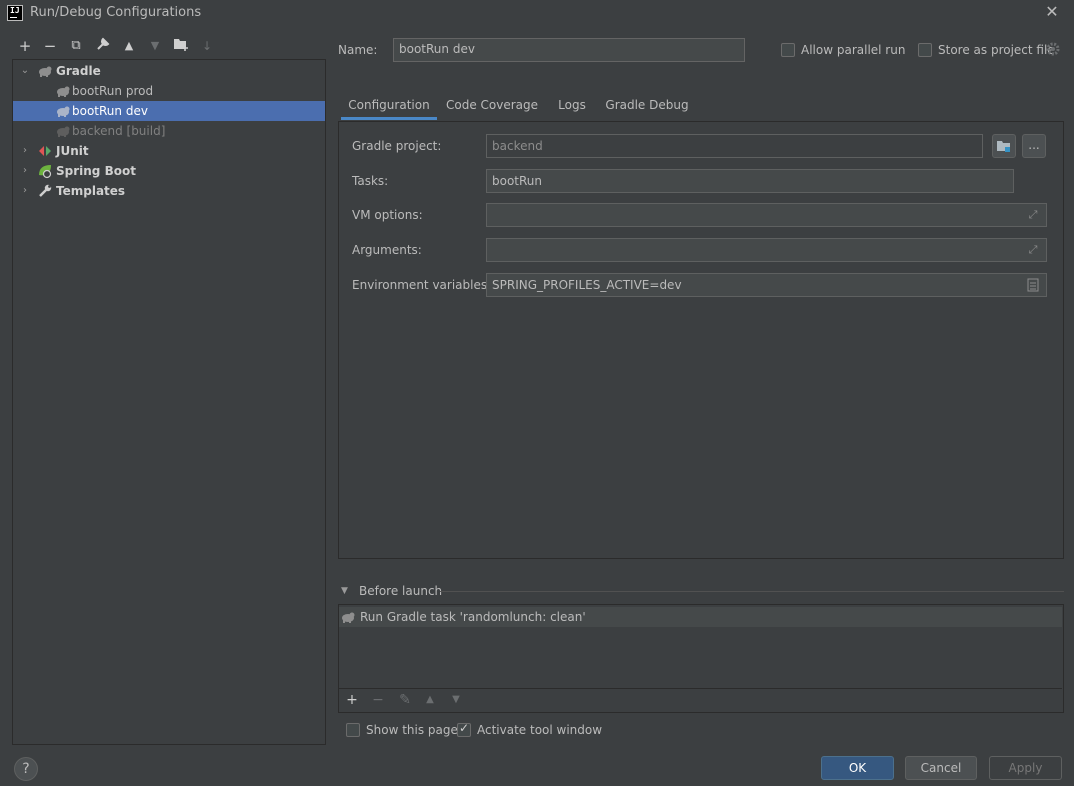 This screenshot has height=786, width=1074. I want to click on name-label: Name:, so click(358, 50).